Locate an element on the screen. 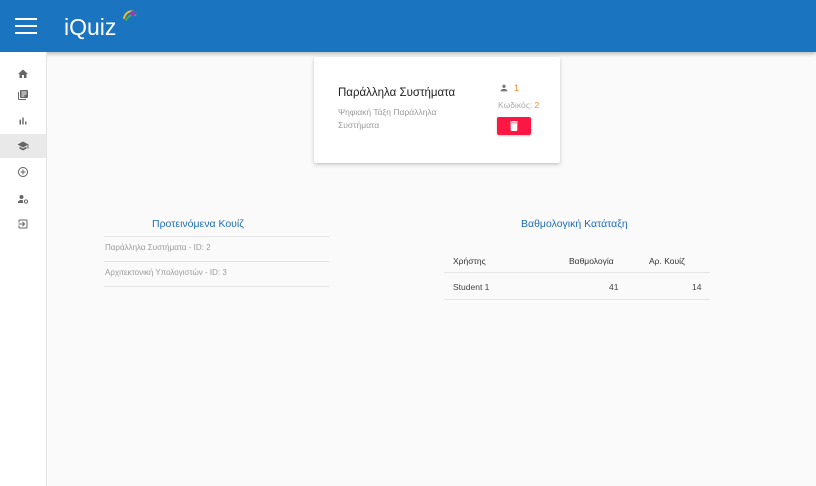 This screenshot has width=816, height=486. add-circle-icon is located at coordinates (23, 172).